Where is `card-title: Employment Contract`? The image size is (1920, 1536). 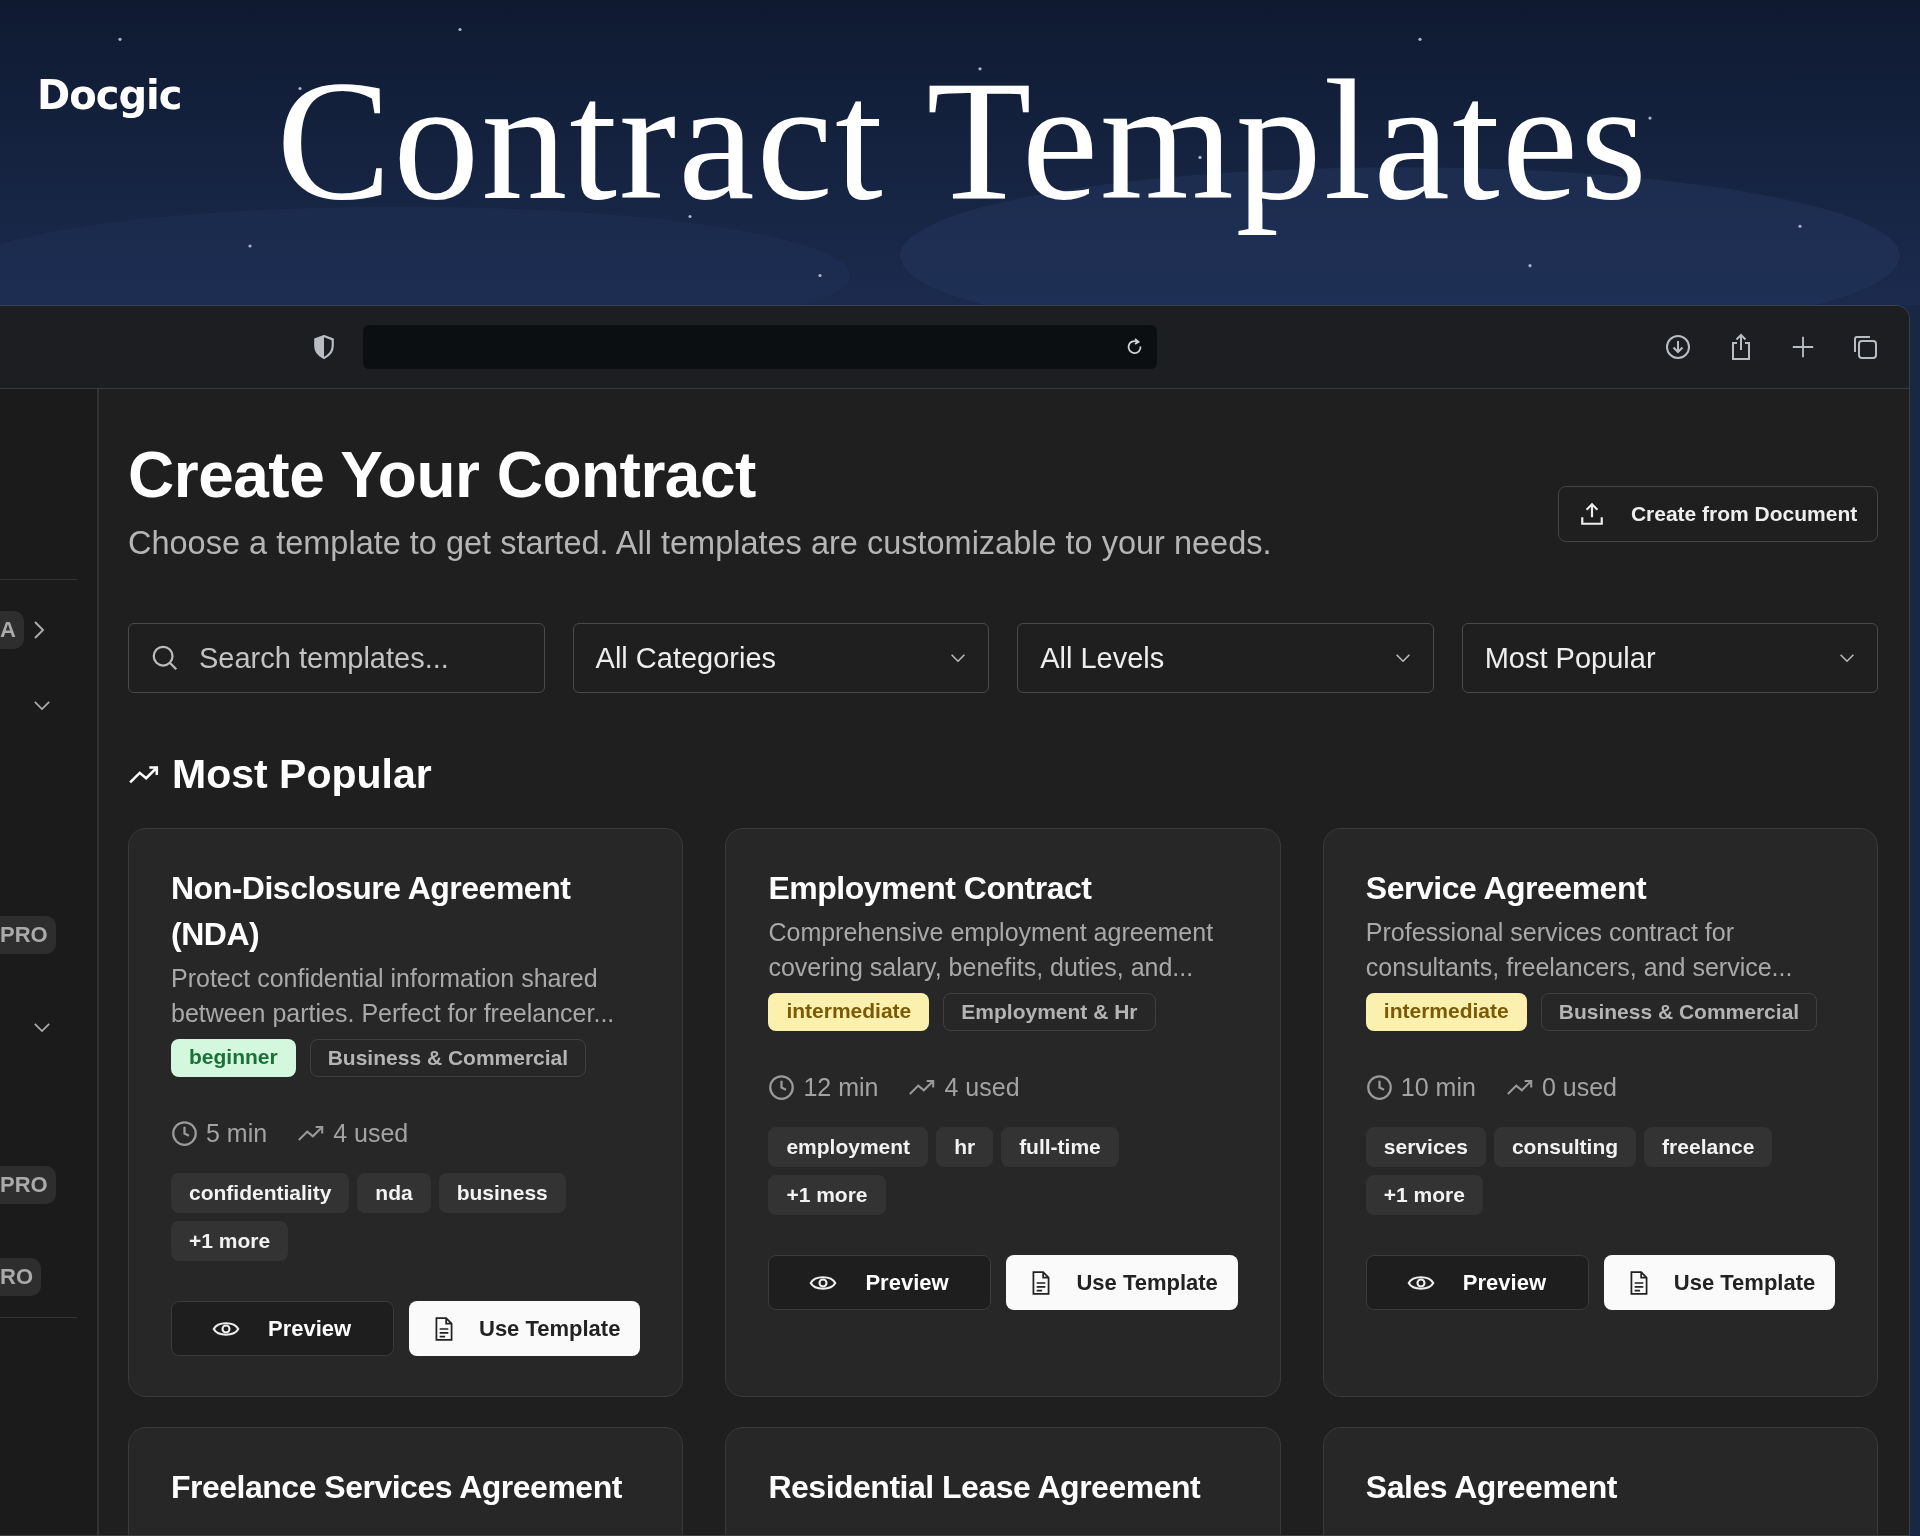
card-title: Employment Contract is located at coordinates (930, 888).